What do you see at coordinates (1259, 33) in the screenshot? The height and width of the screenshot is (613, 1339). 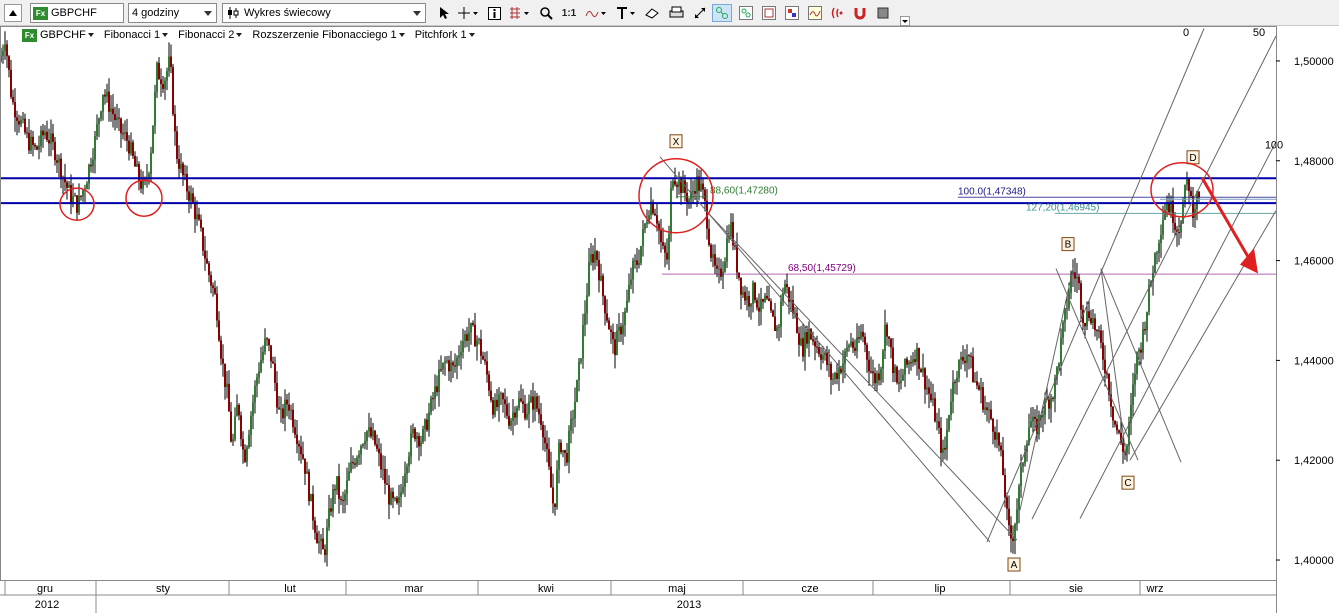 I see `pitchfork-label: 50` at bounding box center [1259, 33].